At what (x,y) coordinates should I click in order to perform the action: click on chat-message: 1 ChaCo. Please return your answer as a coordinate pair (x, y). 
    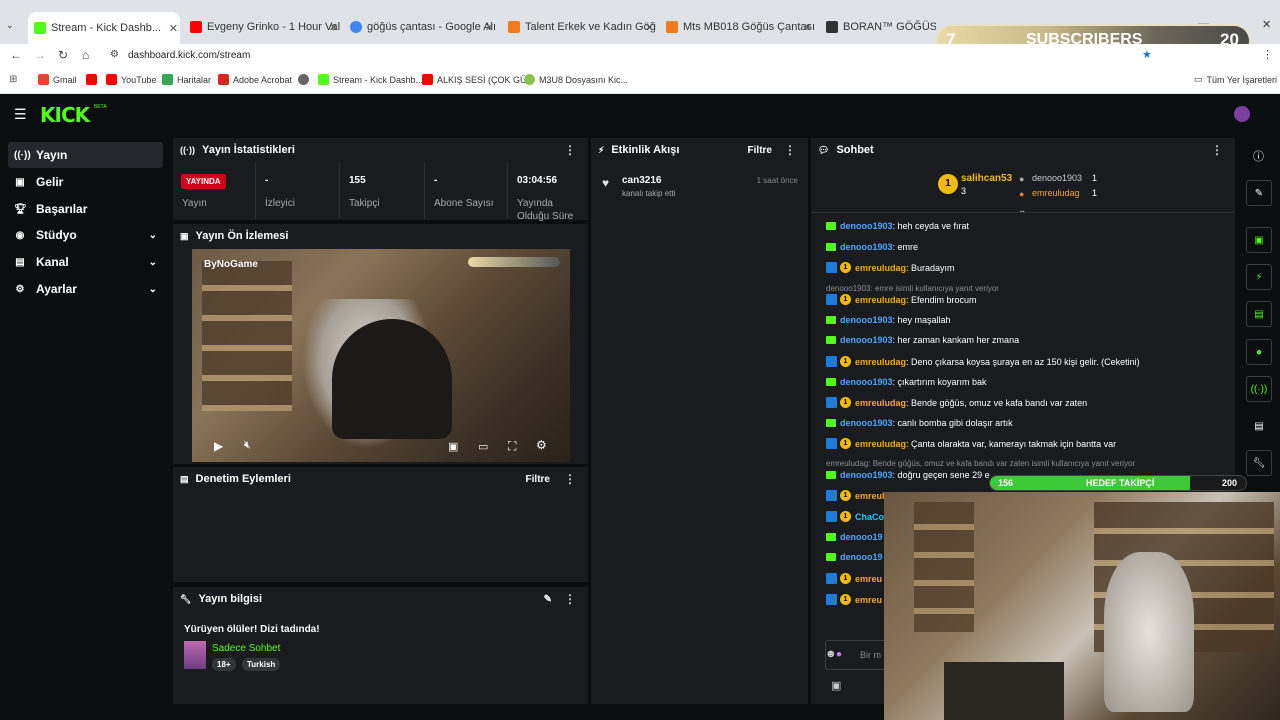
    Looking at the image, I should click on (855, 516).